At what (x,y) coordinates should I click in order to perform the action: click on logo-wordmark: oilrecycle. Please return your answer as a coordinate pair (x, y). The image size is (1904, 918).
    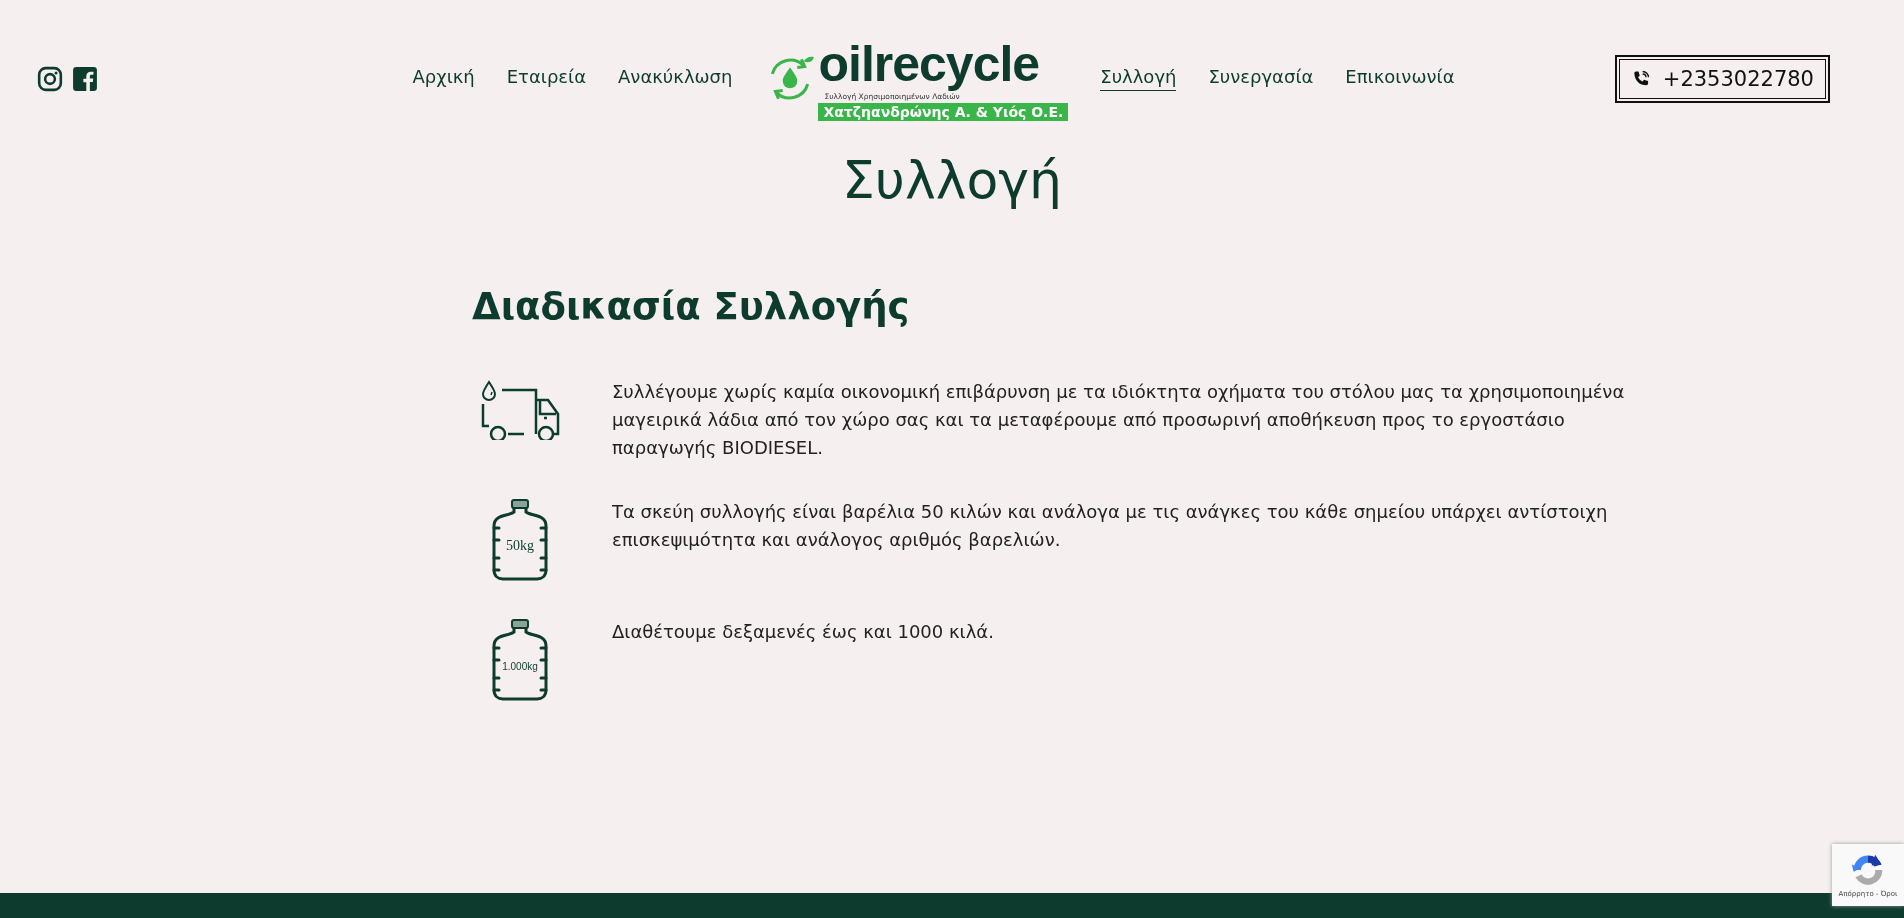
    Looking at the image, I should click on (929, 64).